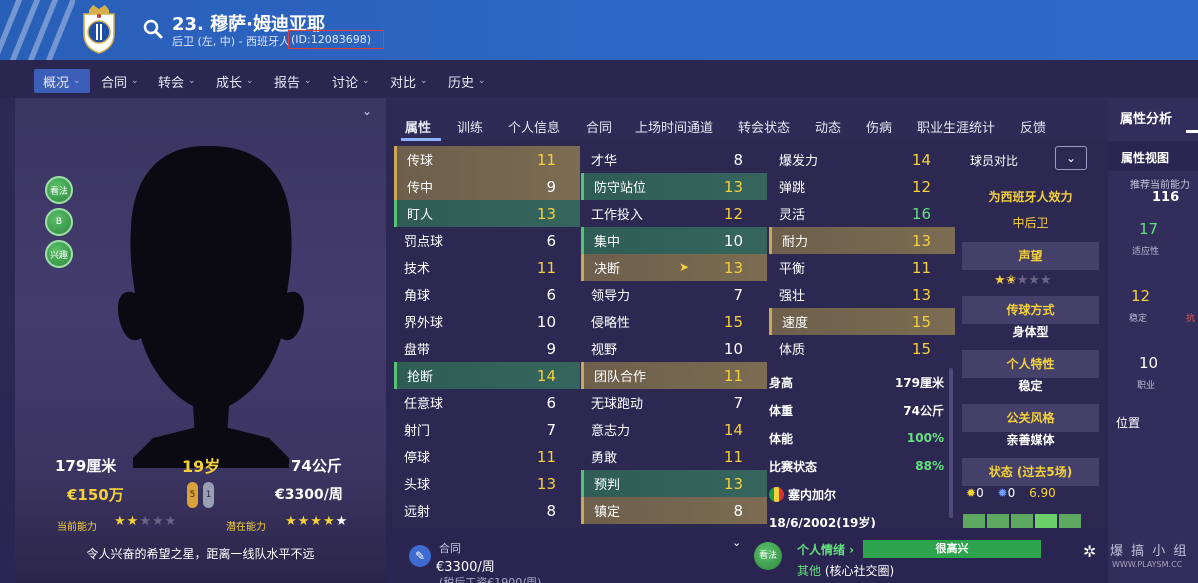  I want to click on attribute-row: 预判 13, so click(674, 483).